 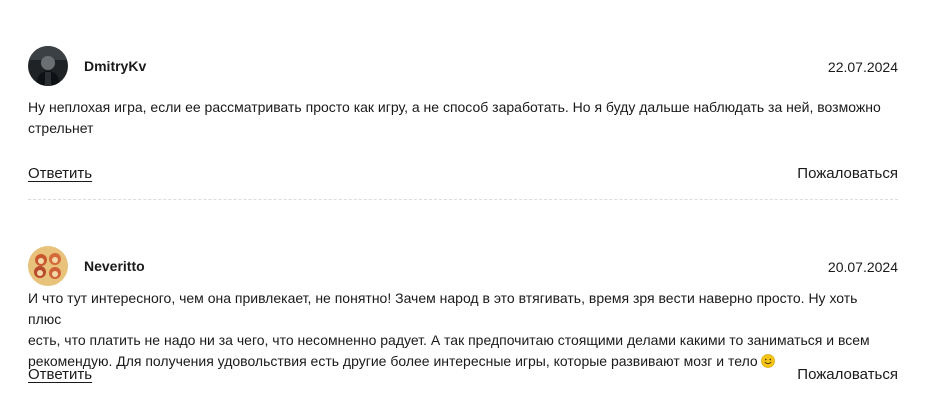 I want to click on comment-header: DmitryKv 22.07.2024, so click(x=463, y=67).